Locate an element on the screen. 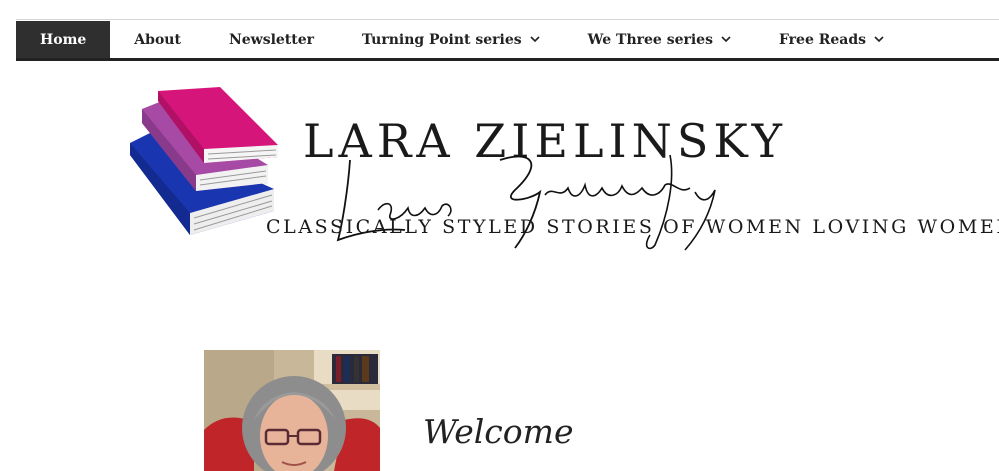 The image size is (999, 471). site-logo is located at coordinates (208, 162).